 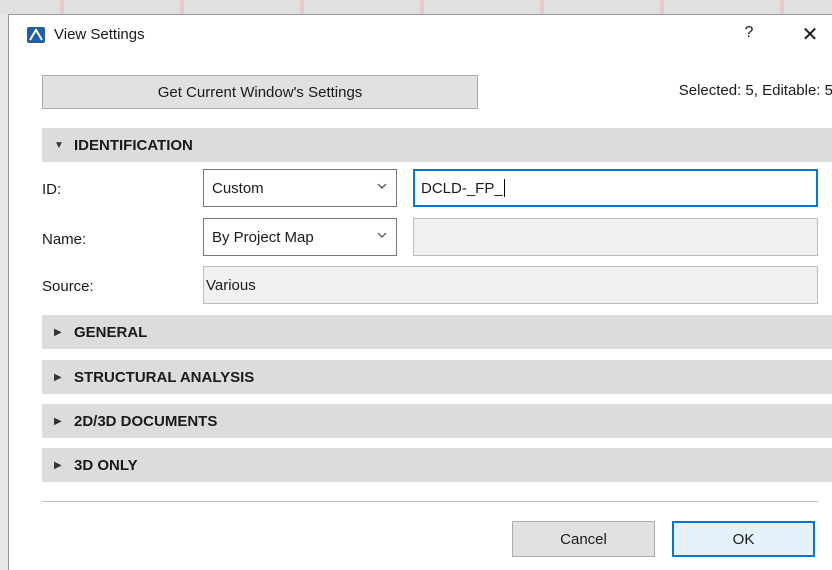 What do you see at coordinates (263, 237) in the screenshot?
I see `name-mode-value: By Project Map` at bounding box center [263, 237].